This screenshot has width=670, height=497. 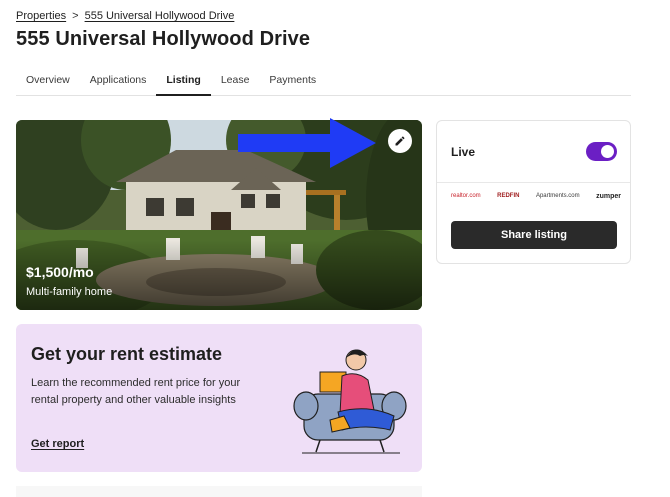 What do you see at coordinates (160, 16) in the screenshot?
I see `breadcrumb-current-link: 555 Universal Hollywood Drive` at bounding box center [160, 16].